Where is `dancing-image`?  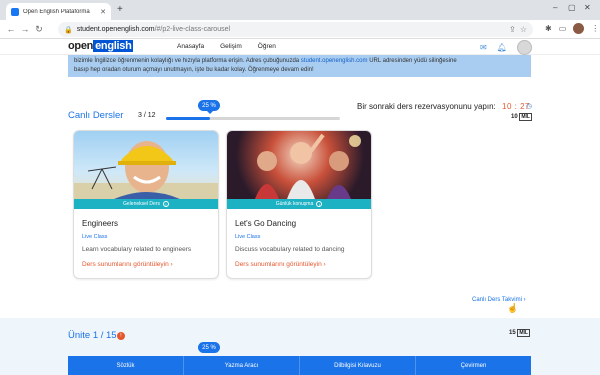 dancing-image is located at coordinates (299, 165).